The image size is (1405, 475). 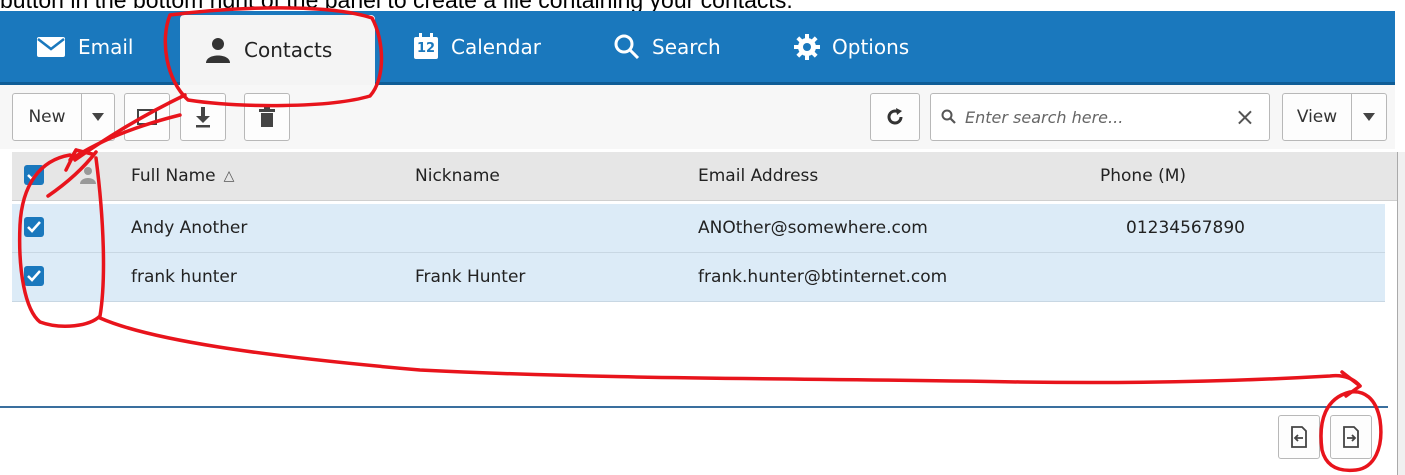 I want to click on column-header-nickname: Nickname, so click(x=457, y=176).